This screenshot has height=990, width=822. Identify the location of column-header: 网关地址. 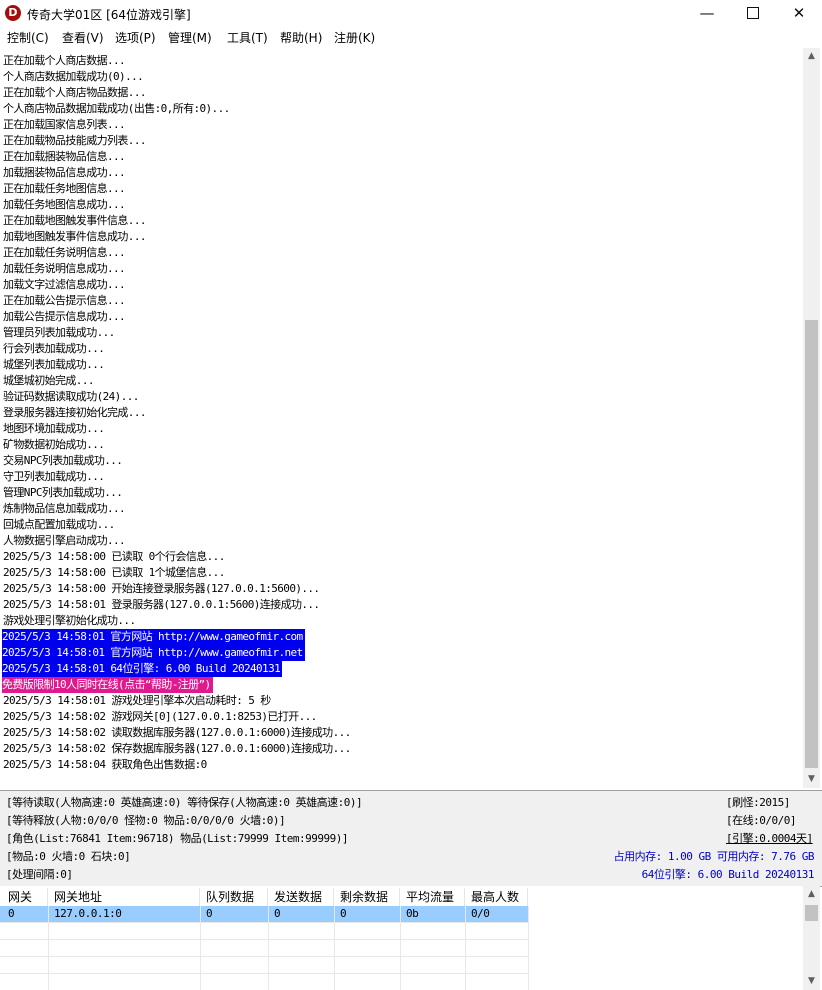
(124, 897).